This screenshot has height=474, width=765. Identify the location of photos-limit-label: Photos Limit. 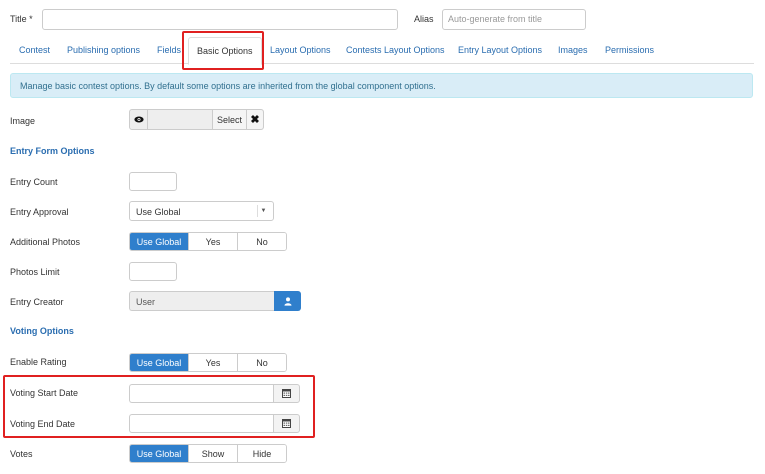
(35, 272).